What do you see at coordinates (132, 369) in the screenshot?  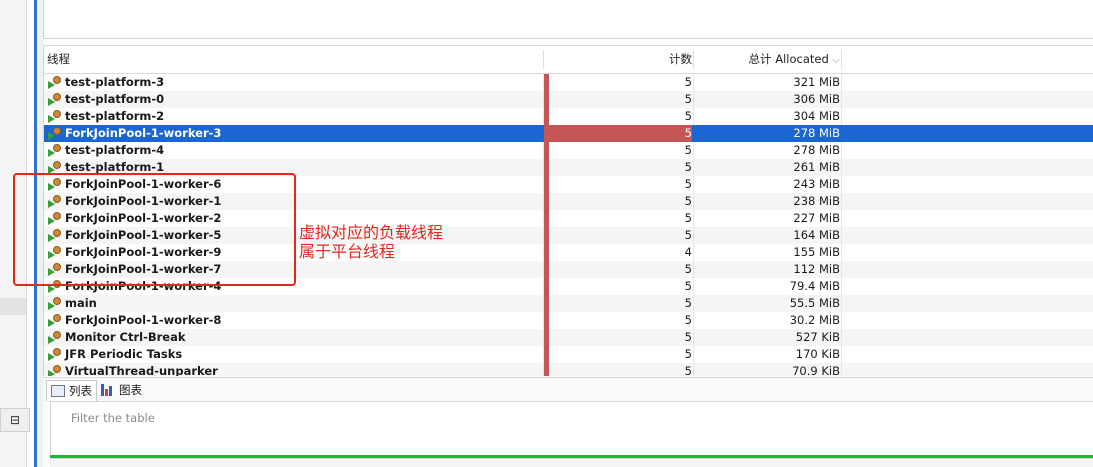 I see `thread-cell: VirtualThread-unparker` at bounding box center [132, 369].